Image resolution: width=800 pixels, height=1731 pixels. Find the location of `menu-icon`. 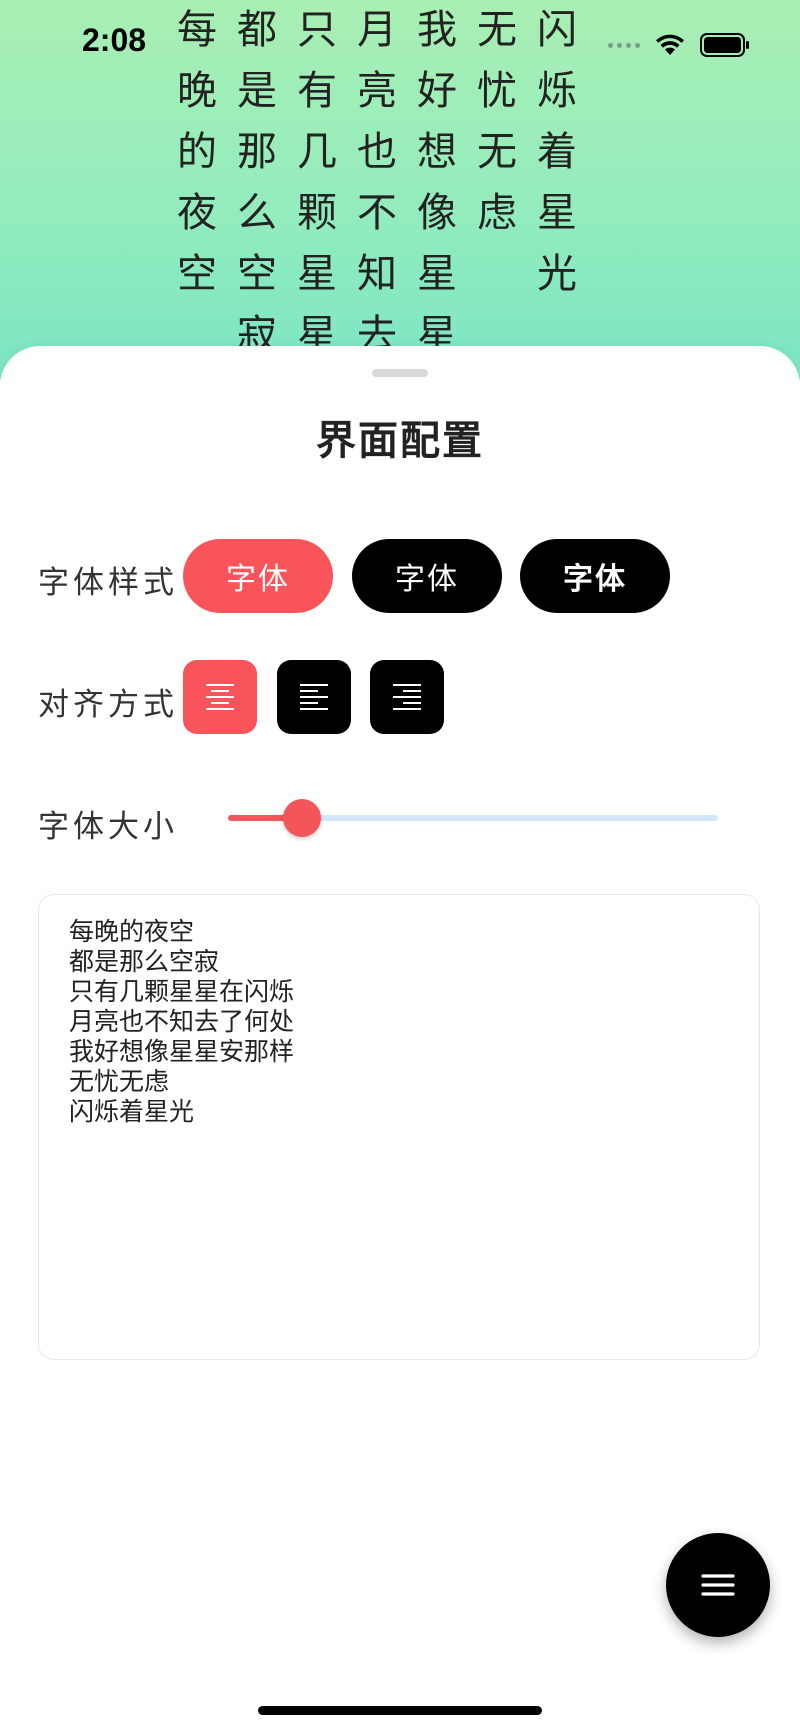

menu-icon is located at coordinates (718, 1585).